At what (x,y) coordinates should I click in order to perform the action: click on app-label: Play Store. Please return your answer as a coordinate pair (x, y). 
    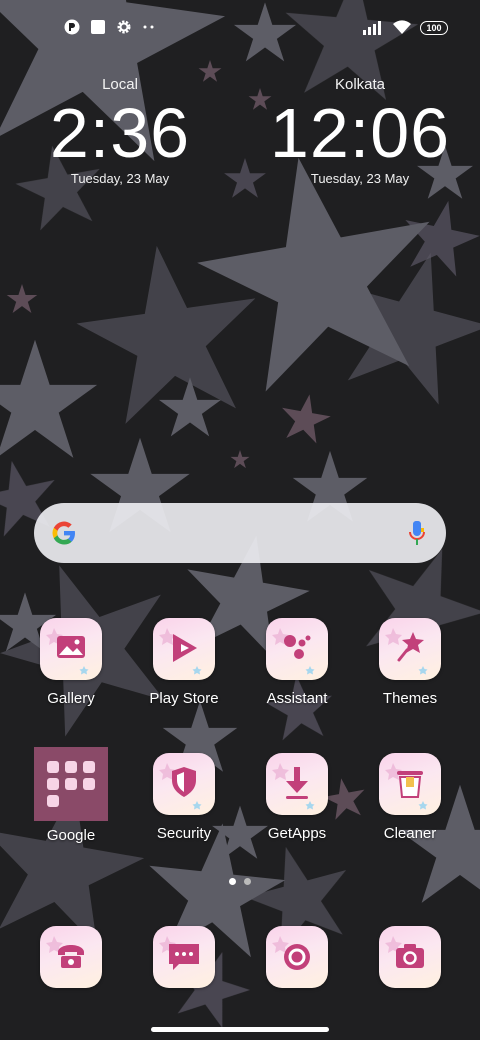
    Looking at the image, I should click on (184, 698).